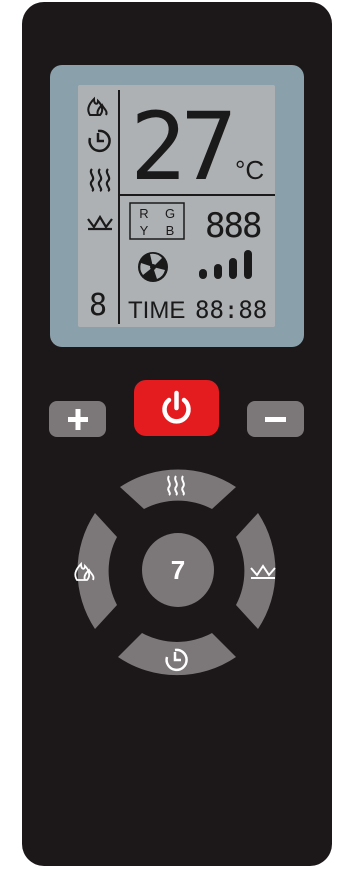 This screenshot has width=353, height=869. I want to click on minus-icon, so click(275, 419).